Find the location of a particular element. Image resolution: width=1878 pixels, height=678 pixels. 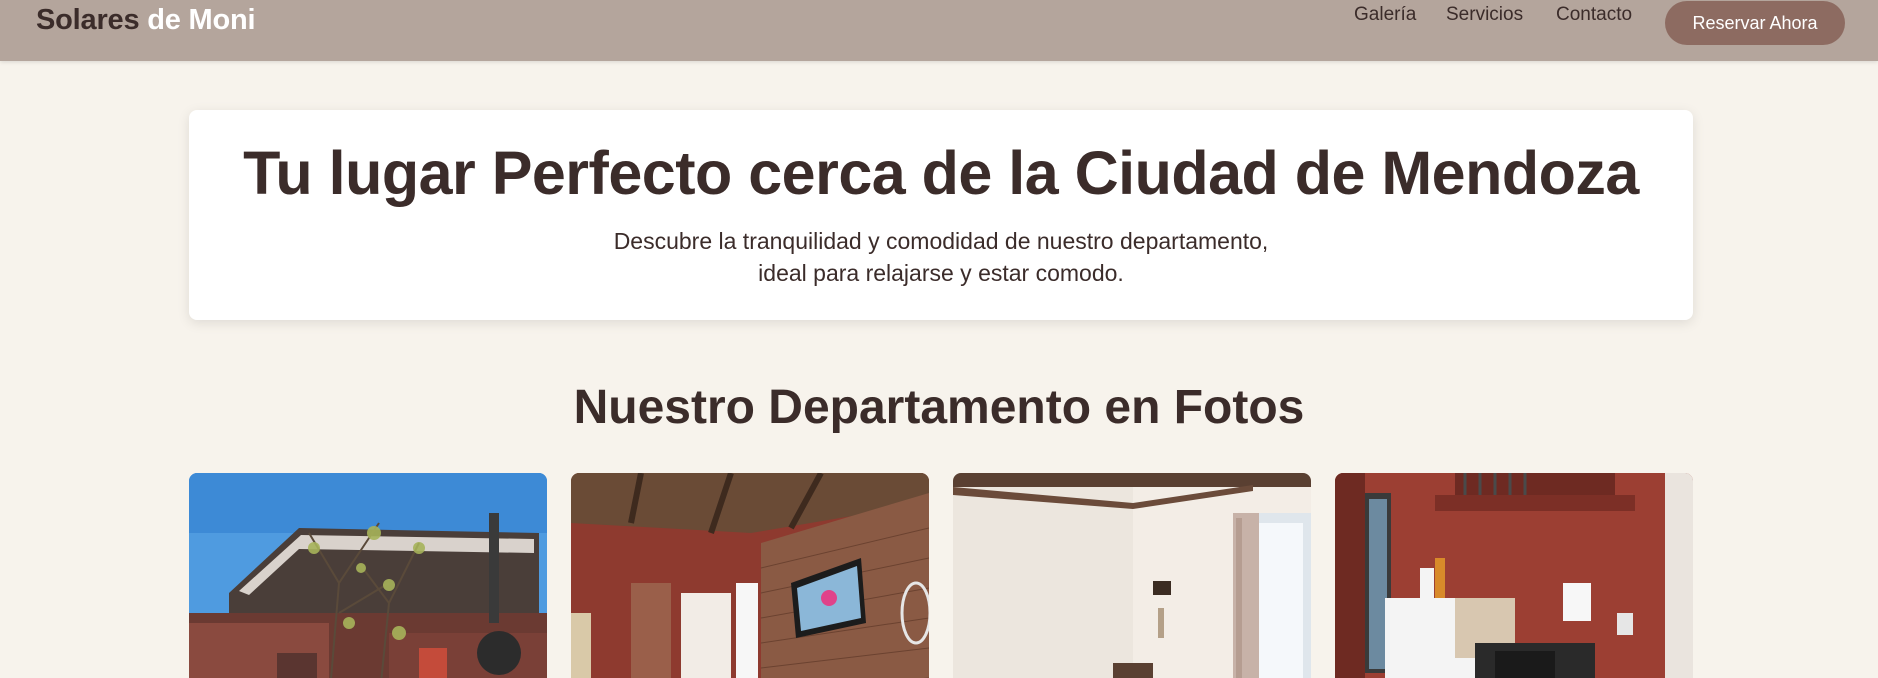

gallery-photo-kitchen is located at coordinates (1514, 575).